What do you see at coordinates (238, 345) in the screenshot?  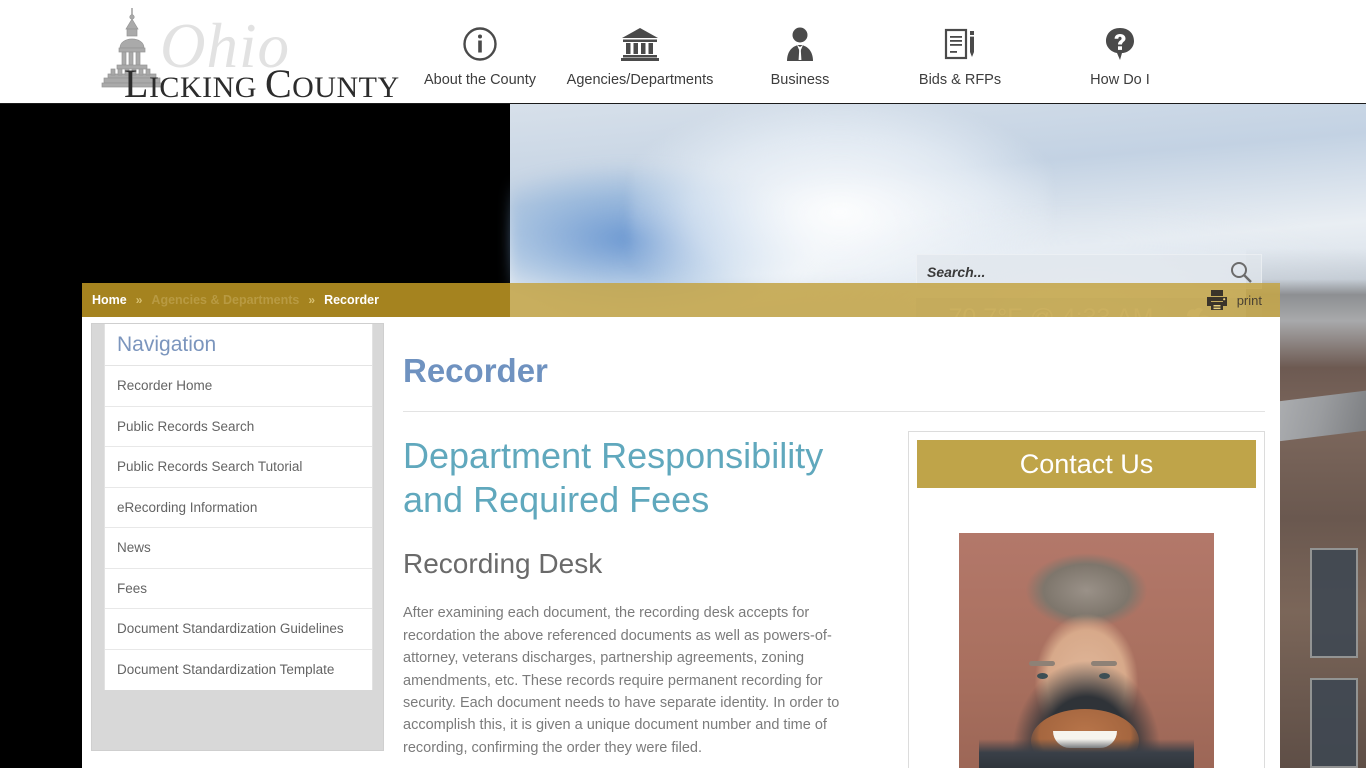 I see `sidebar-title: Navigation` at bounding box center [238, 345].